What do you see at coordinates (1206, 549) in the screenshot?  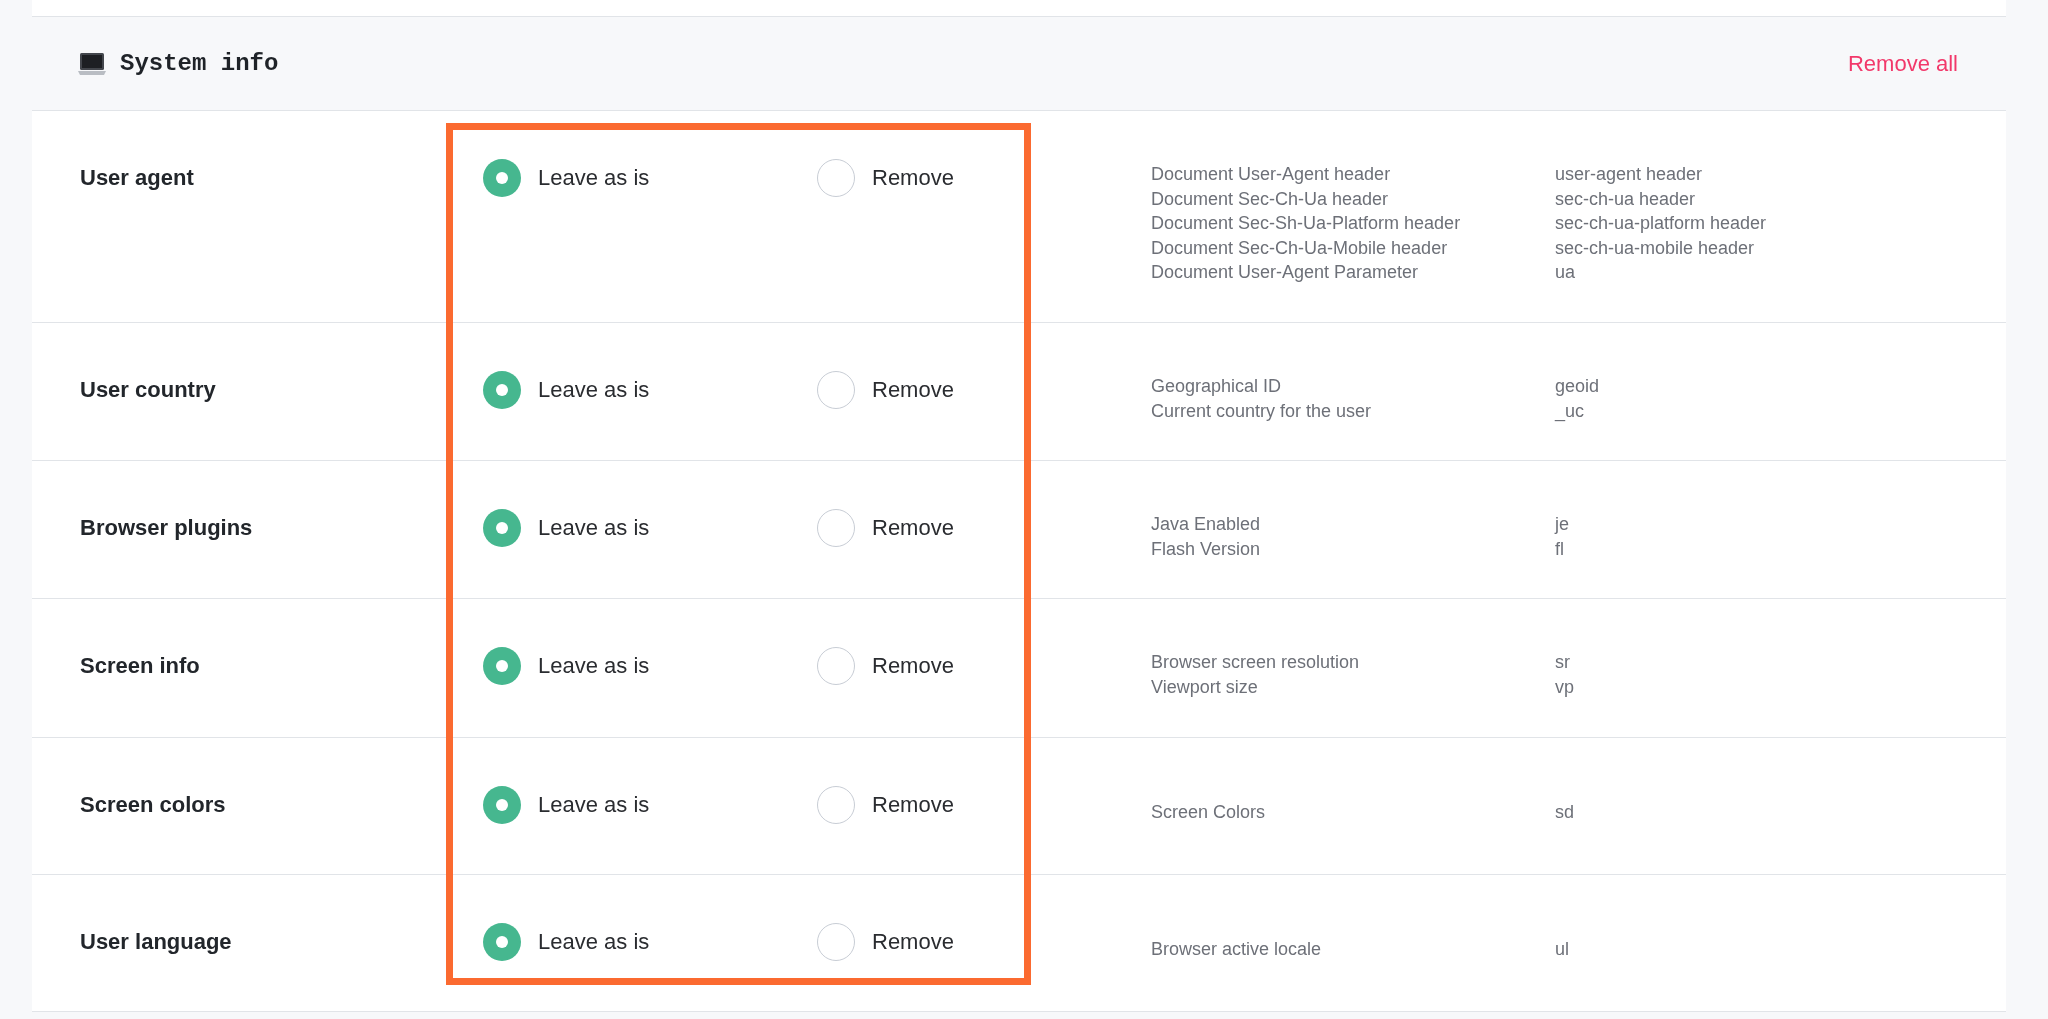 I see `parameter-name: Flash Version` at bounding box center [1206, 549].